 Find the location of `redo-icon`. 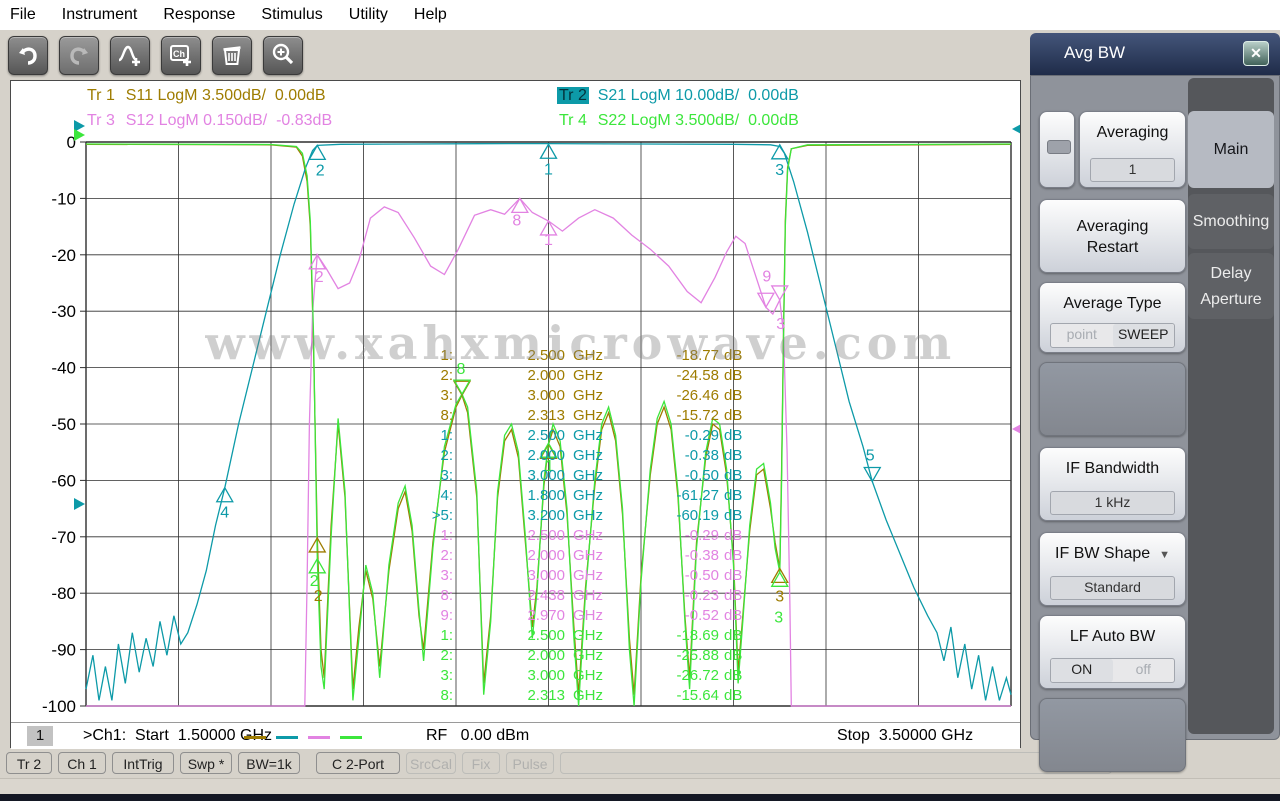

redo-icon is located at coordinates (79, 56).